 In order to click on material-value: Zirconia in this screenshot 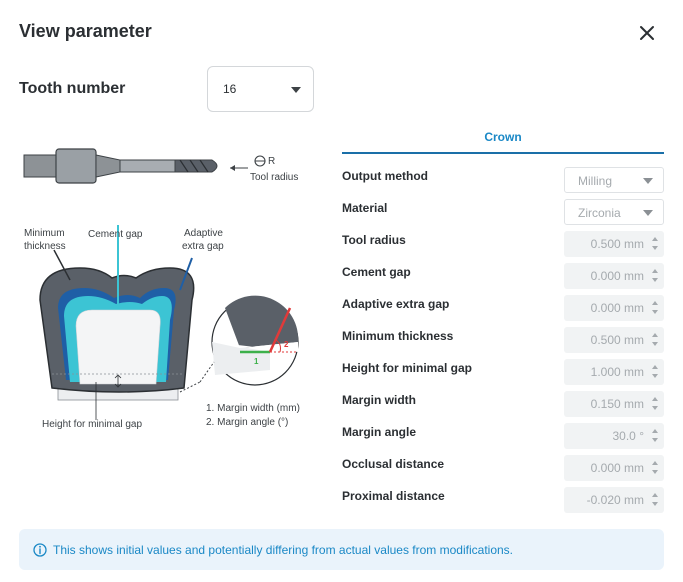, I will do `click(599, 213)`.